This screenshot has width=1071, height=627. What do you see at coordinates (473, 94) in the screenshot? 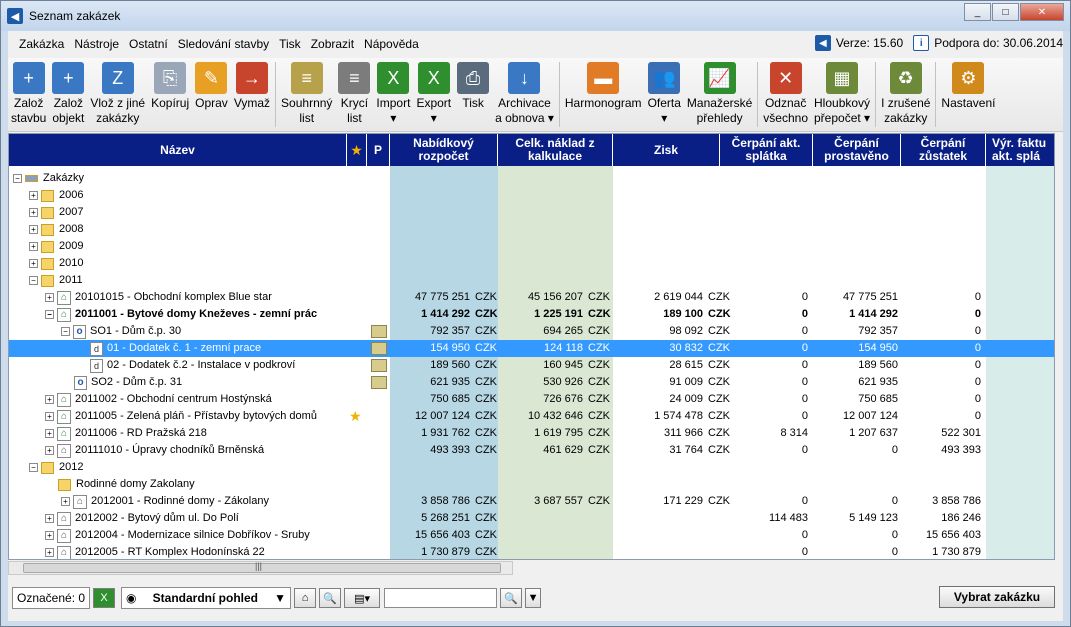
I see `toolbar-button-10: ⎙ Tisk` at bounding box center [473, 94].